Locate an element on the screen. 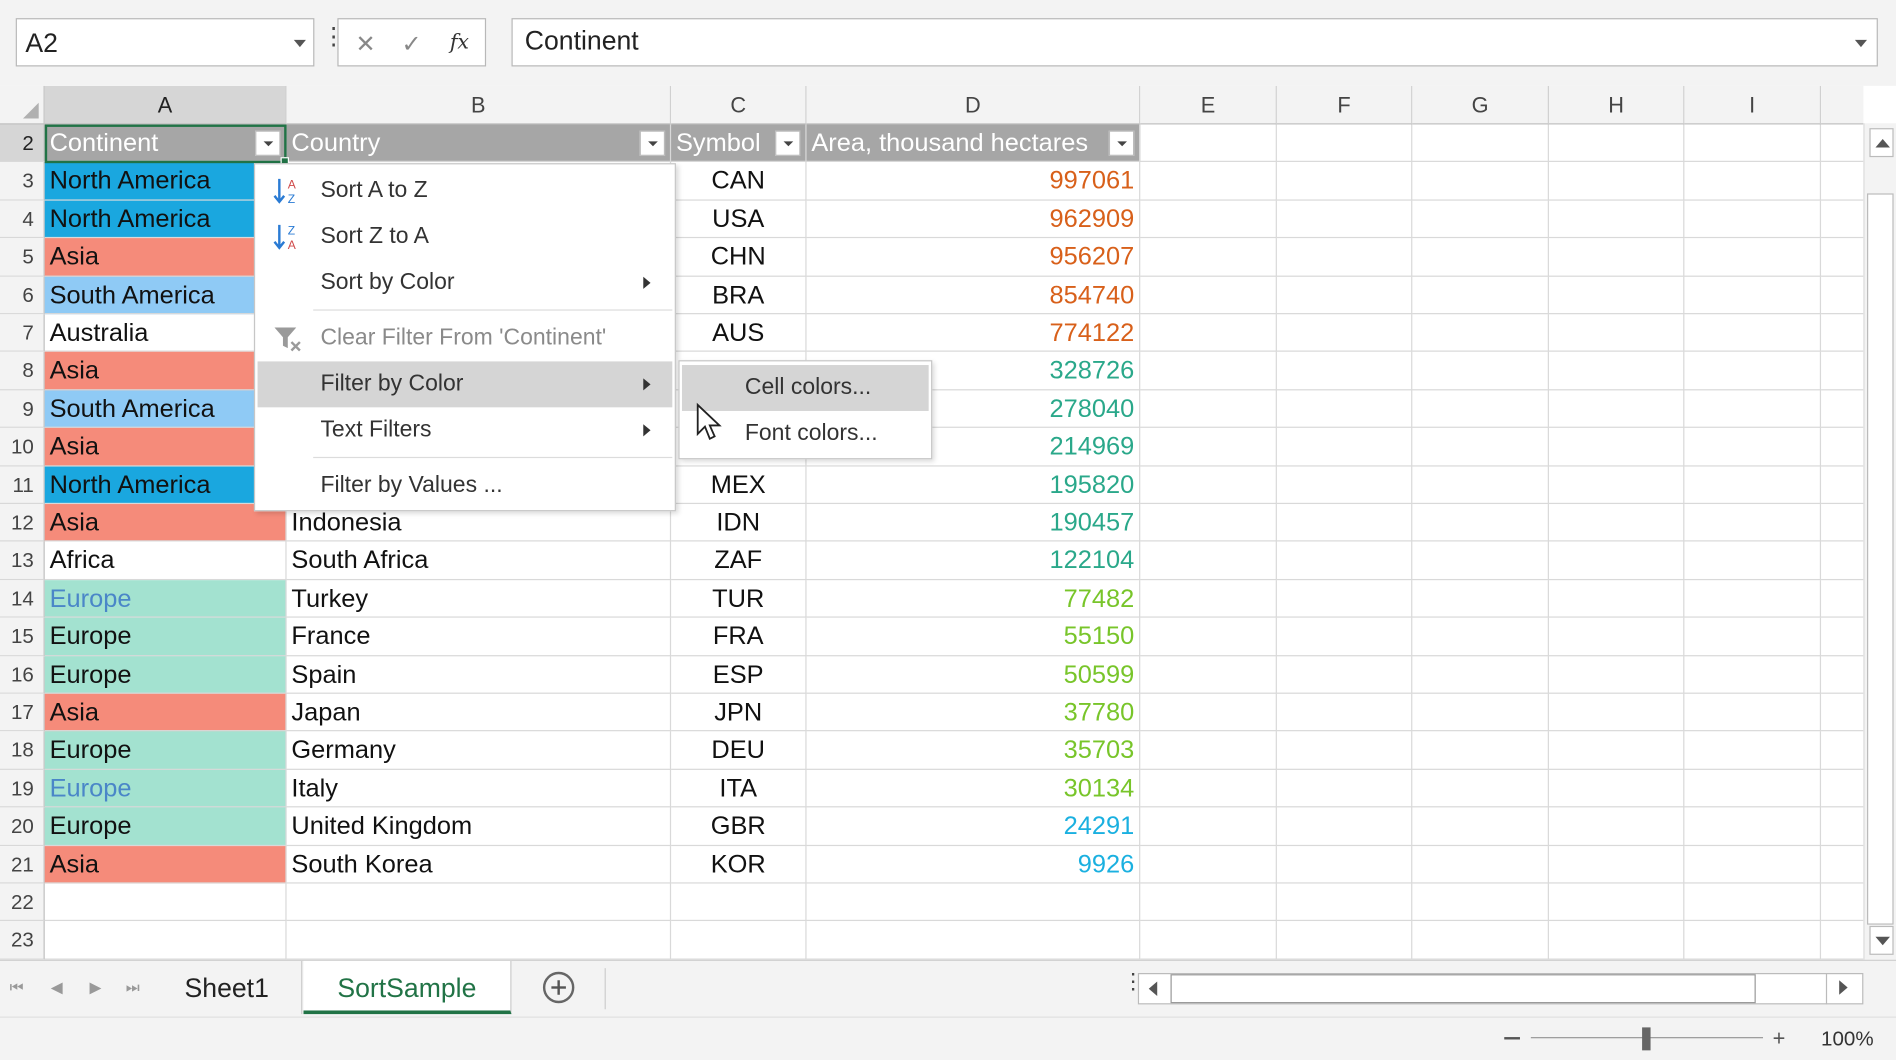 The width and height of the screenshot is (1896, 1060). last-sheet-icon: ⏭ is located at coordinates (133, 987).